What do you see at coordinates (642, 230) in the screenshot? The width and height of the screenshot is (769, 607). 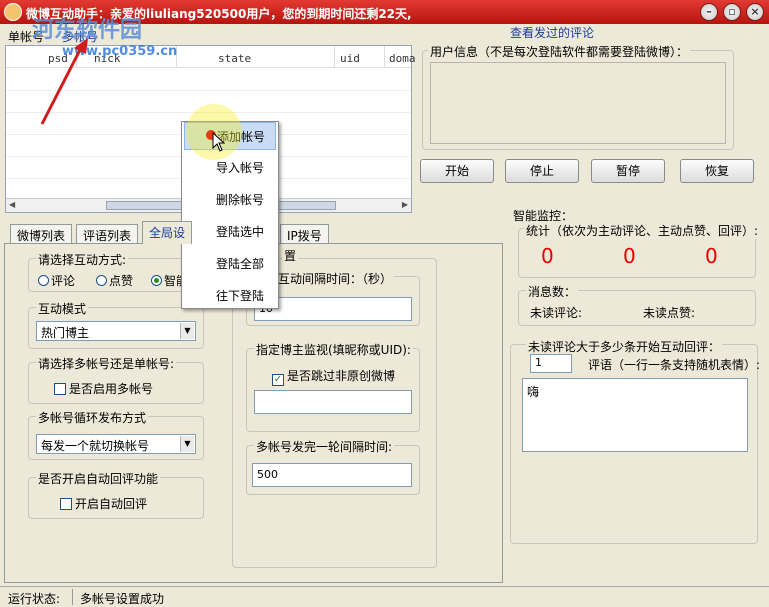 I see `stats-label: 统计（依次为主动评论、主动点赞、回评）:` at bounding box center [642, 230].